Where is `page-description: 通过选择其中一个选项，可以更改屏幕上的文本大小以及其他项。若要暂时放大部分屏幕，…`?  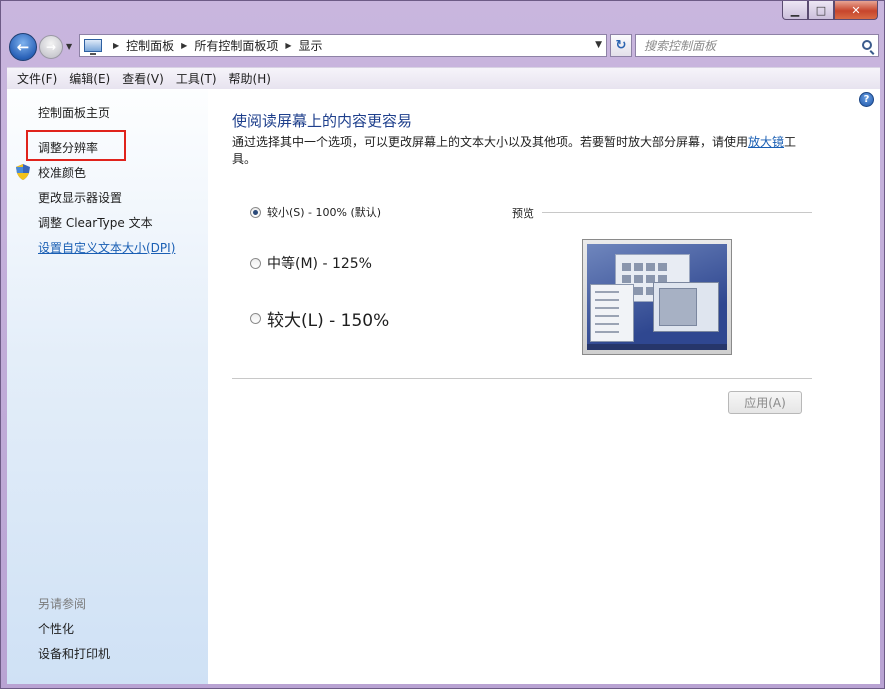
page-description: 通过选择其中一个选项，可以更改屏幕上的文本大小以及其他项。若要暂时放大部分屏幕，… is located at coordinates (519, 151).